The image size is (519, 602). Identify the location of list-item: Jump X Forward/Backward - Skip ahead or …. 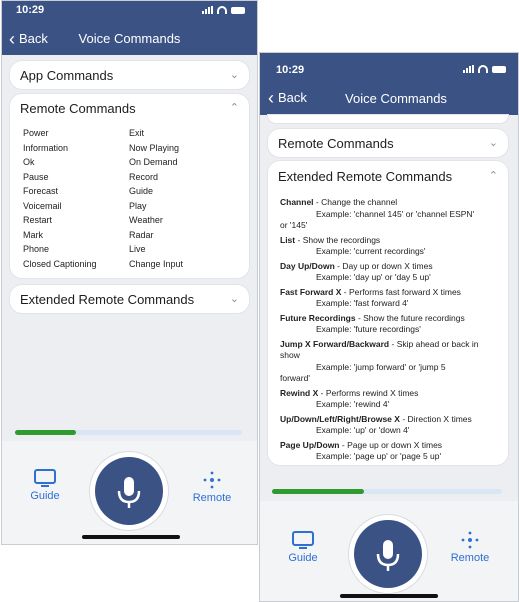
(390, 362).